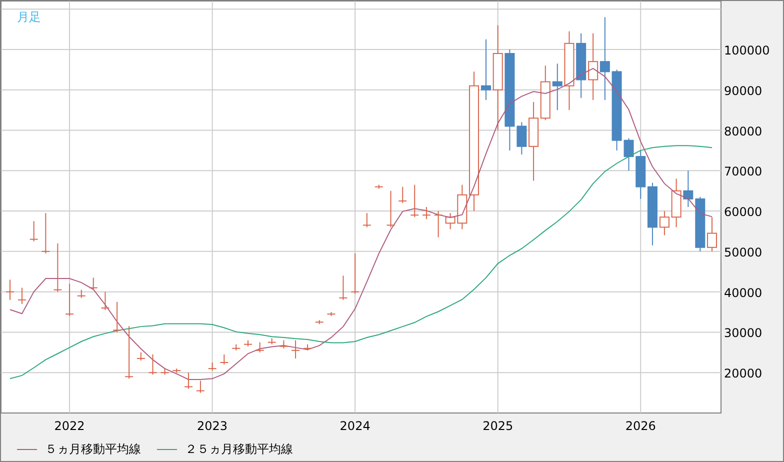 This screenshot has width=784, height=462. Describe the element at coordinates (640, 426) in the screenshot. I see `axis-label: 2026` at that location.